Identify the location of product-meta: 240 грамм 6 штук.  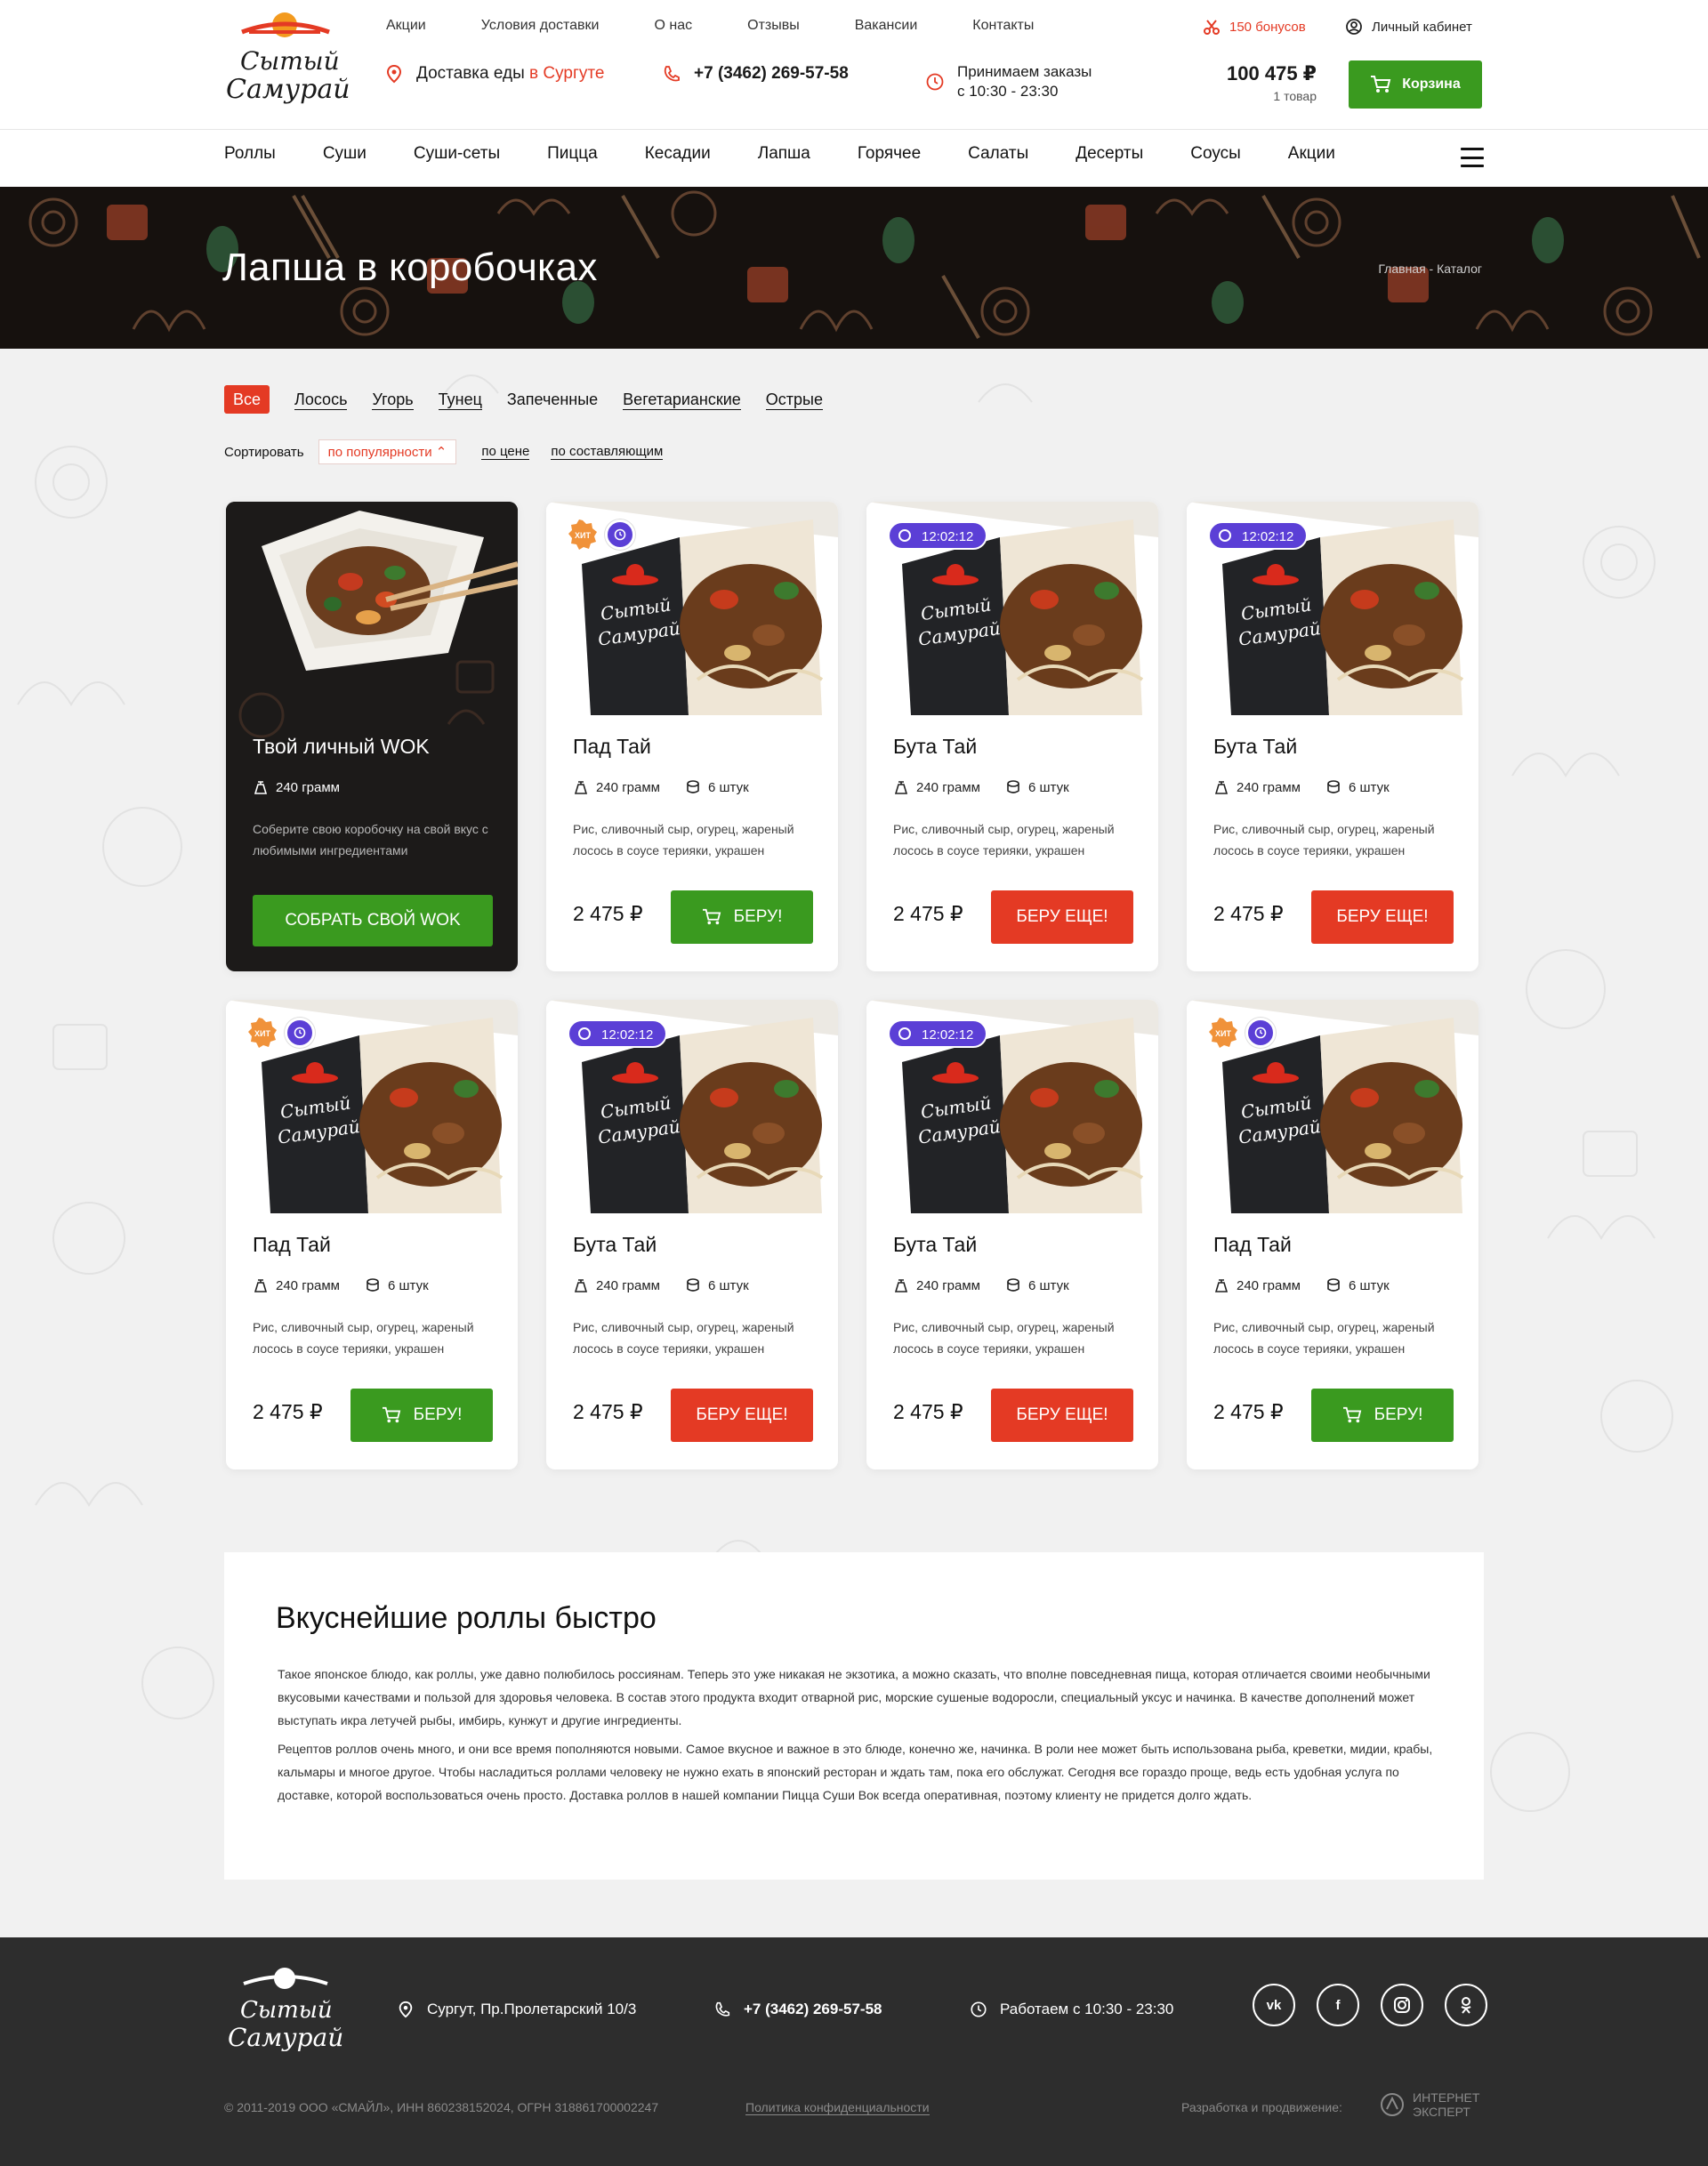
(993, 787).